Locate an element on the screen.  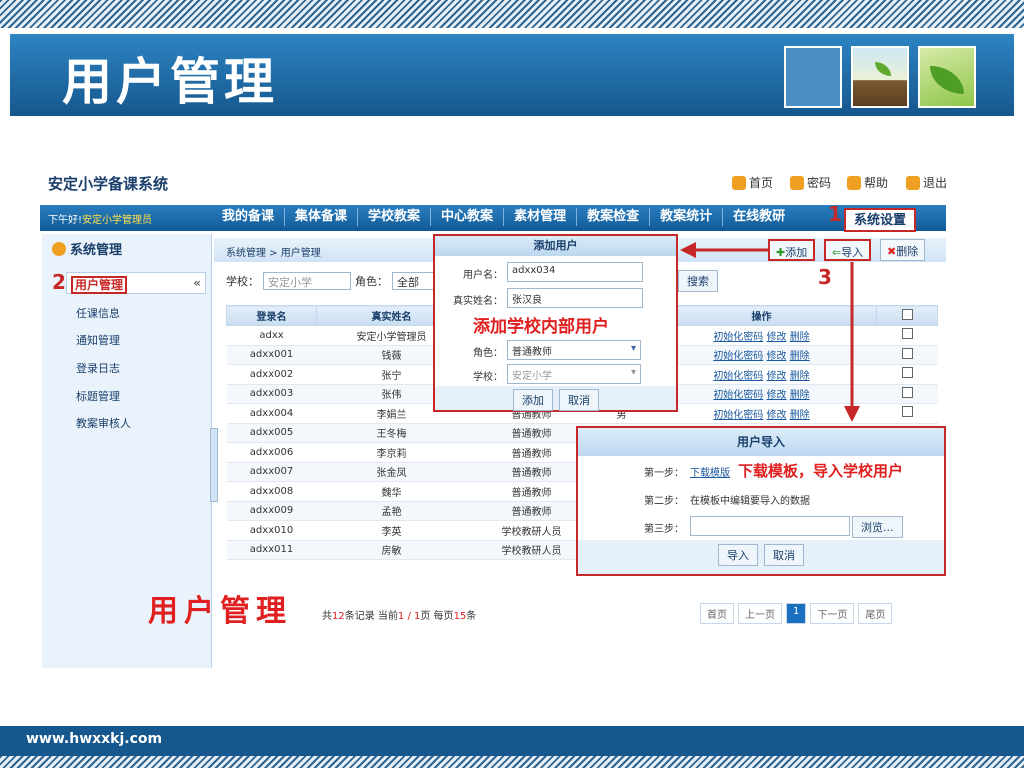
site-url: www.hwxxkj.com is located at coordinates (94, 739).